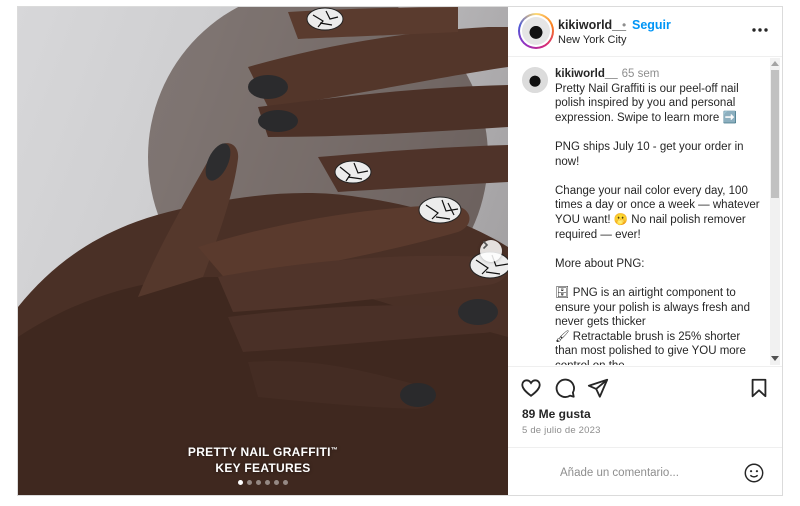 The height and width of the screenshot is (506, 800). What do you see at coordinates (263, 468) in the screenshot?
I see `caption-subtitle: KEY FEATURES` at bounding box center [263, 468].